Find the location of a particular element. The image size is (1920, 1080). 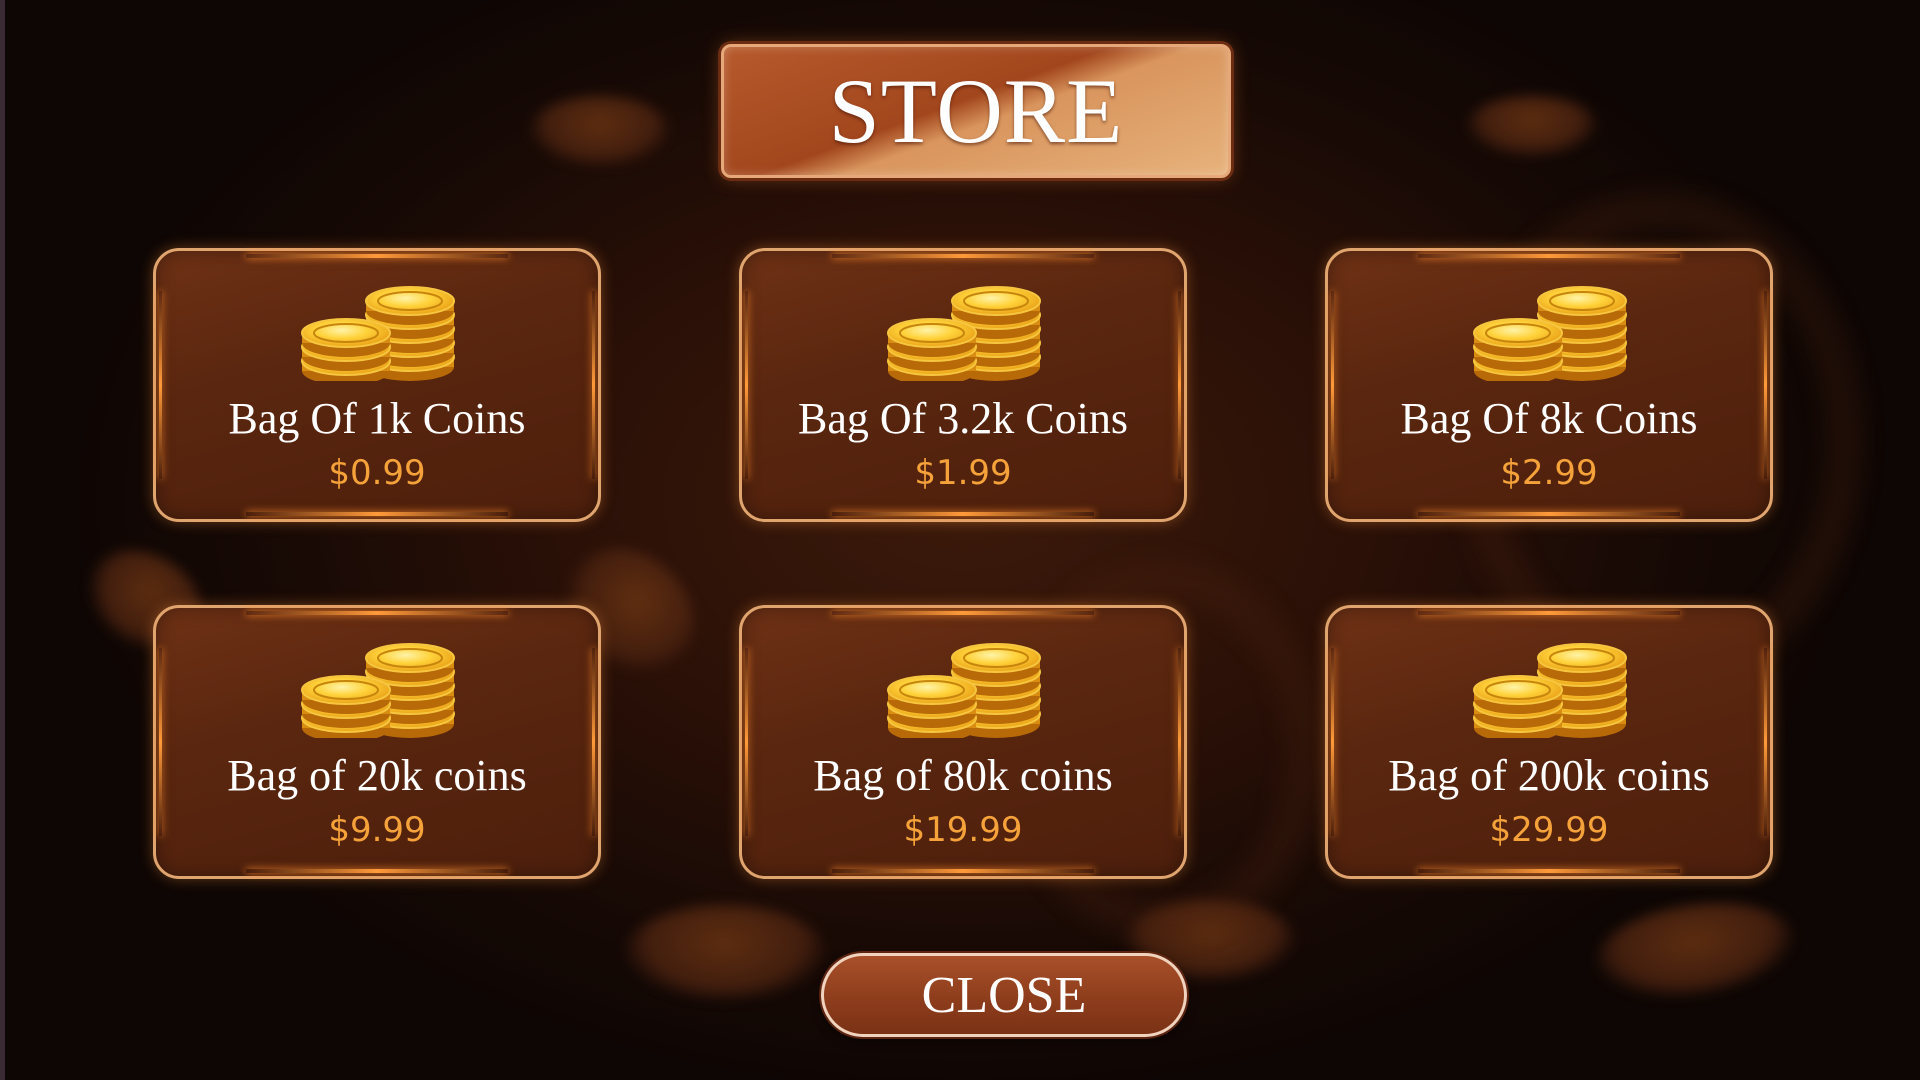

close-button: CLOSE is located at coordinates (1004, 995).